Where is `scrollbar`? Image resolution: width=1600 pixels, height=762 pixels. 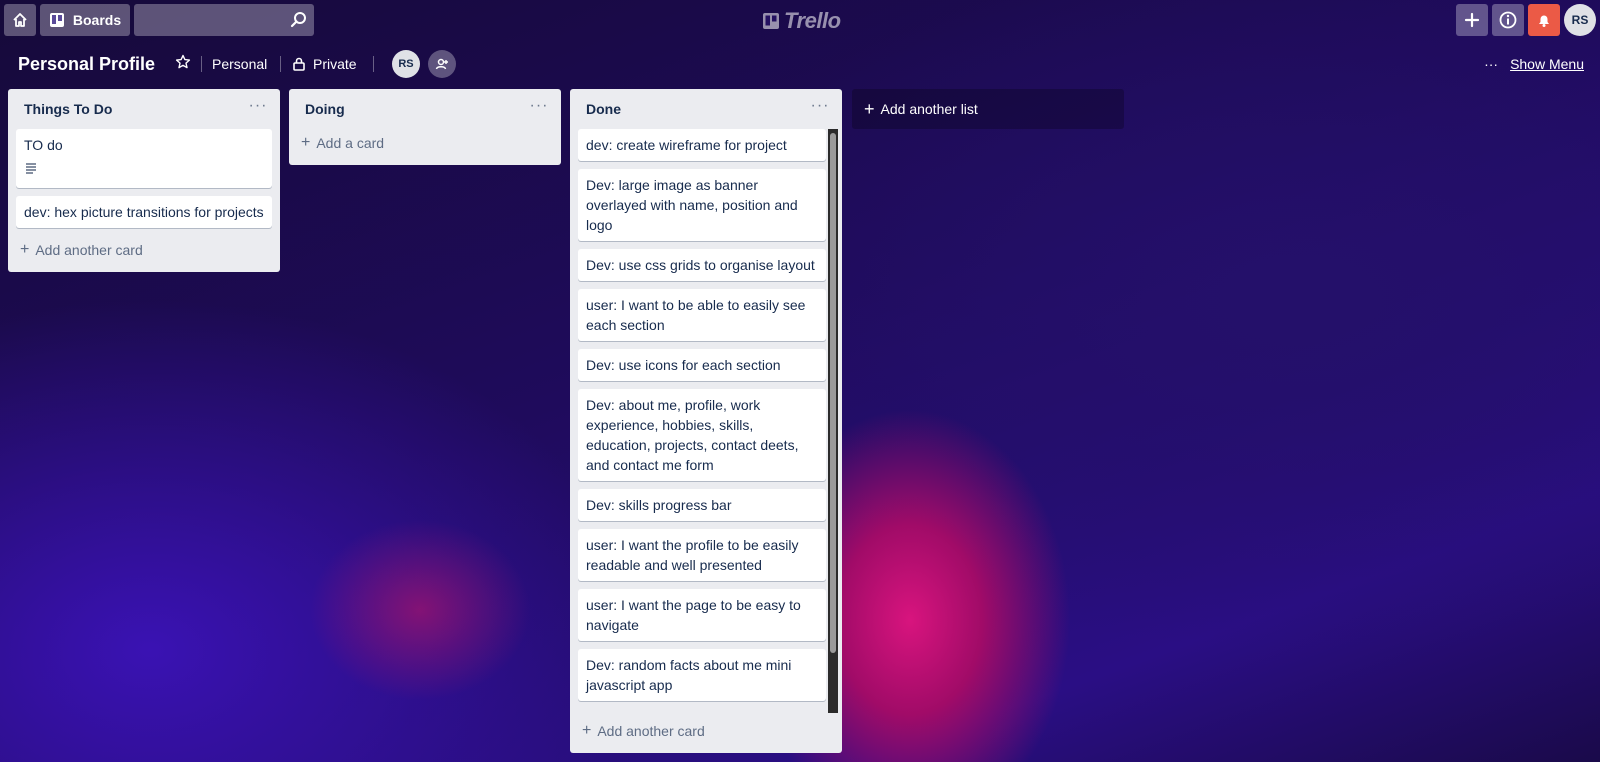 scrollbar is located at coordinates (833, 421).